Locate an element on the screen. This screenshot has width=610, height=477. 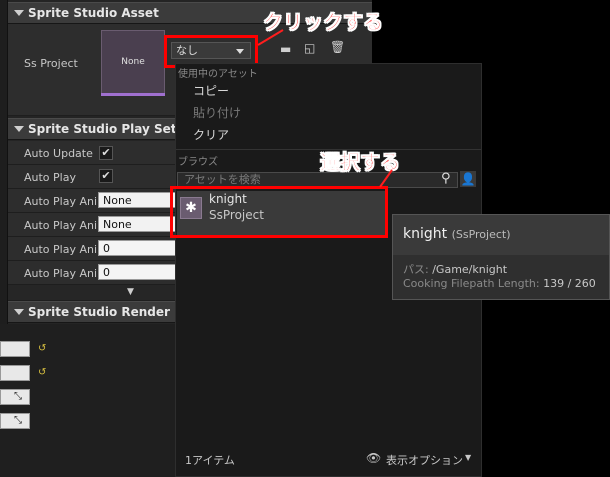
details-panel-edge is located at coordinates (4, 165).